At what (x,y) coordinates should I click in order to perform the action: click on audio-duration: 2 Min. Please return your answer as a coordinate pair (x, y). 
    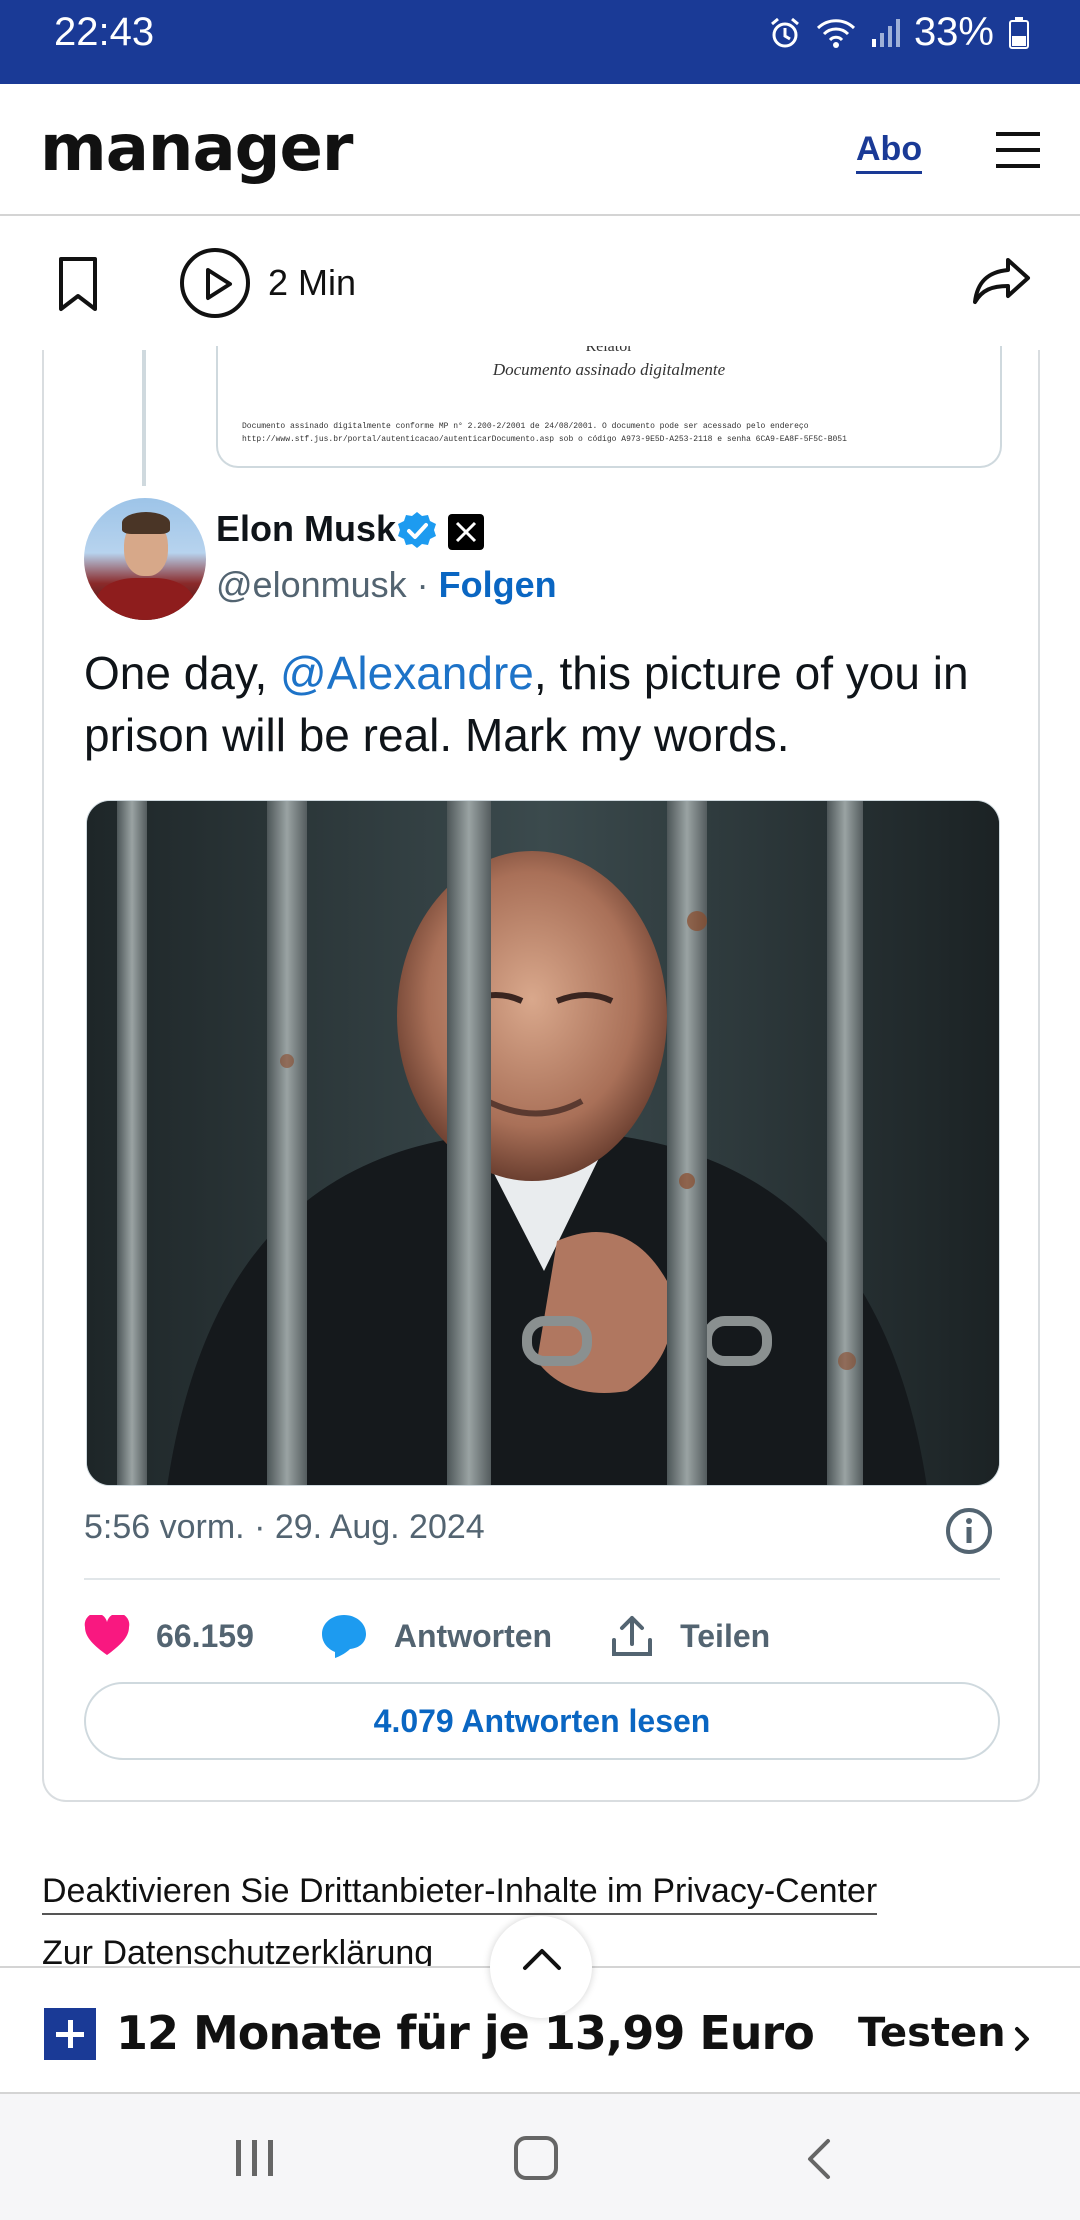
    Looking at the image, I should click on (312, 282).